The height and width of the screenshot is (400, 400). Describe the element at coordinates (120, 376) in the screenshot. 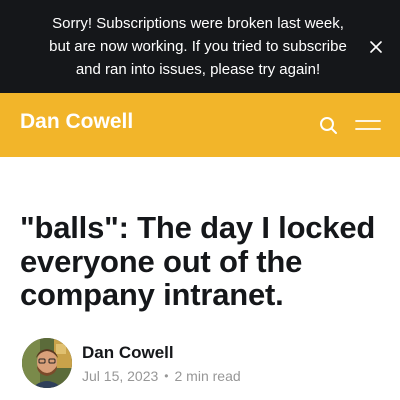

I see `post-date: Jul 15, 2023` at that location.